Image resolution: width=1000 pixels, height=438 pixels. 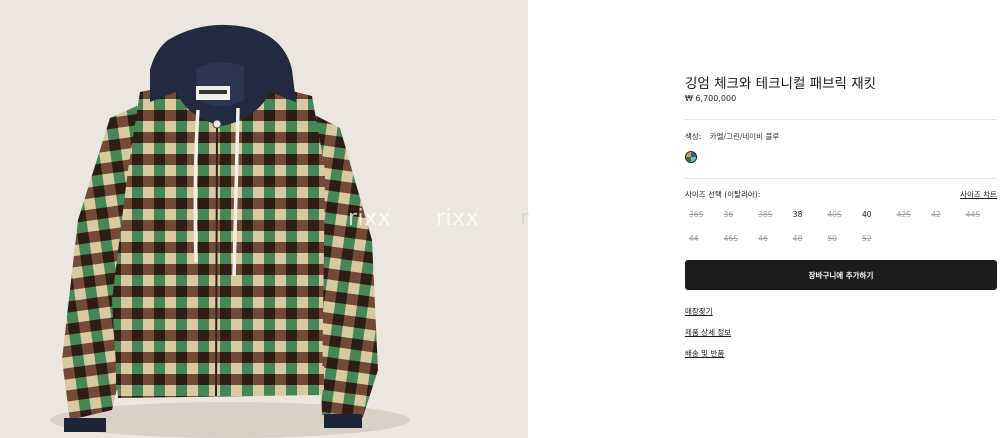 I want to click on size-select-label: 사이즈 선택 (이탈리아):, so click(x=723, y=194).